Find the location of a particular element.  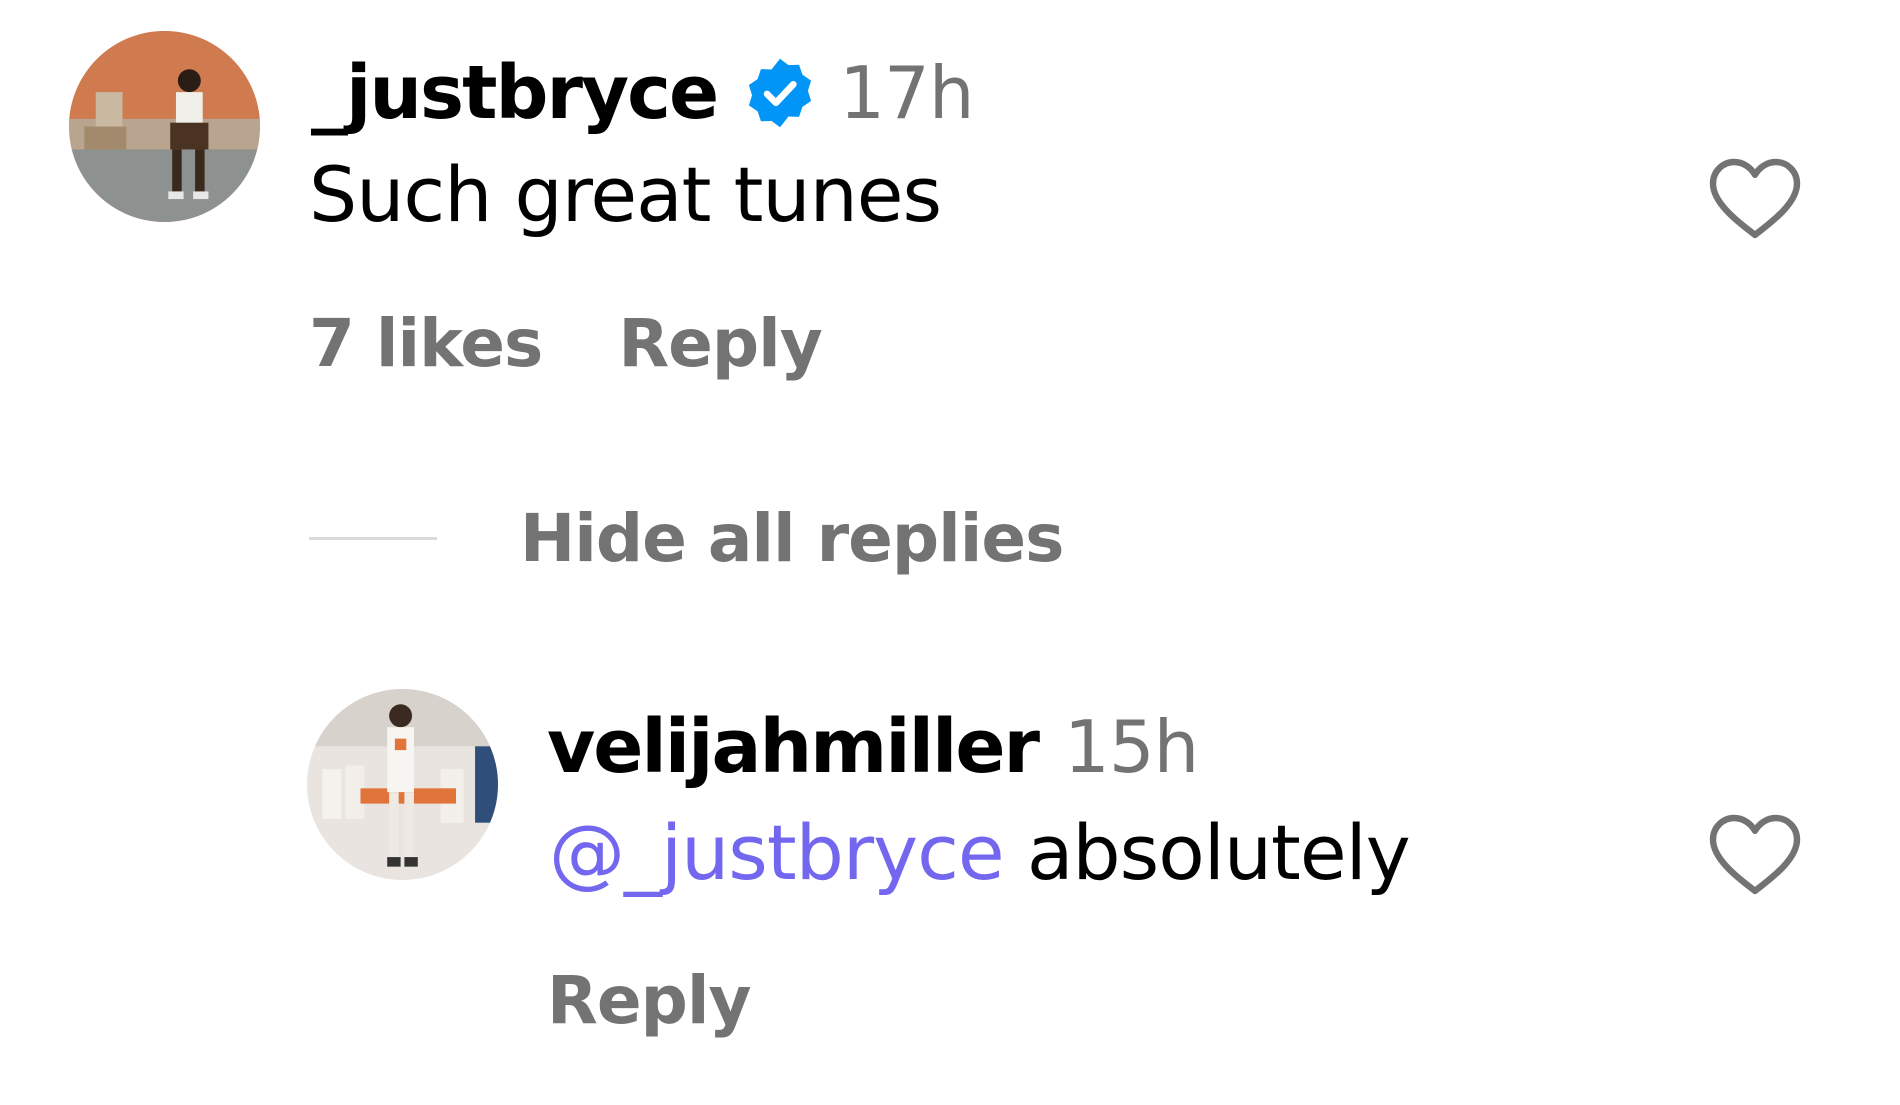

reply-text: @_justbryce absolutely is located at coordinates (980, 852).